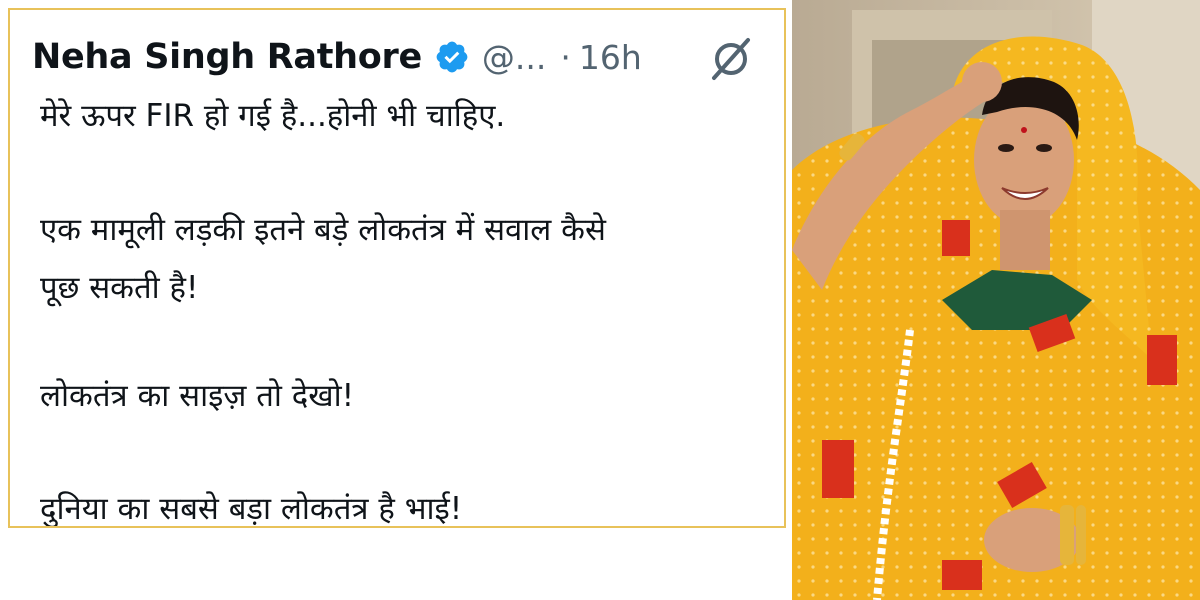  I want to click on verified-badge-icon, so click(452, 57).